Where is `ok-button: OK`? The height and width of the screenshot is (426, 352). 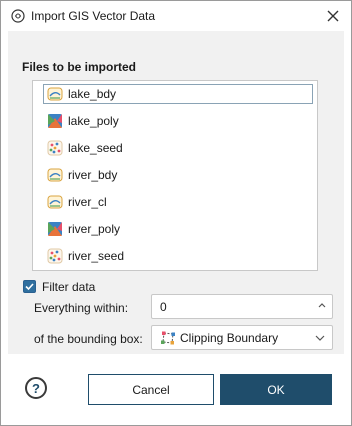 ok-button: OK is located at coordinates (276, 389).